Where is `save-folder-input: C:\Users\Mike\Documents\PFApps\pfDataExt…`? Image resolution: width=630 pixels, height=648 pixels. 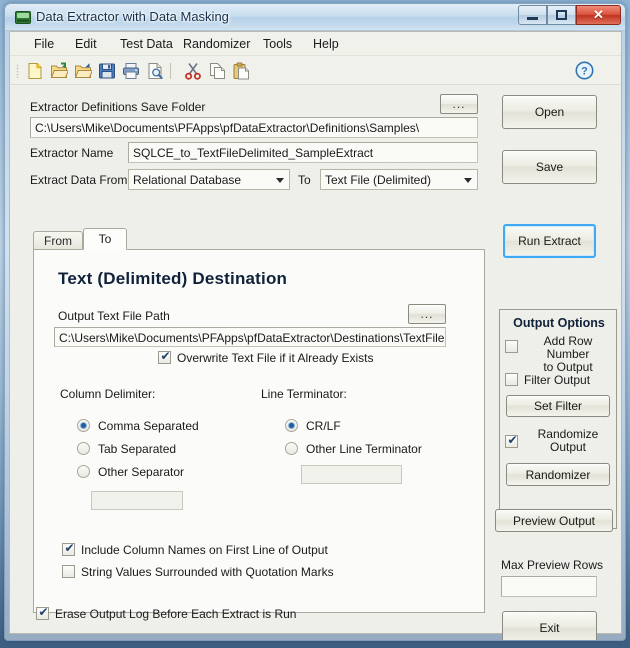
save-folder-input: C:\Users\Mike\Documents\PFApps\pfDataExt… is located at coordinates (254, 127).